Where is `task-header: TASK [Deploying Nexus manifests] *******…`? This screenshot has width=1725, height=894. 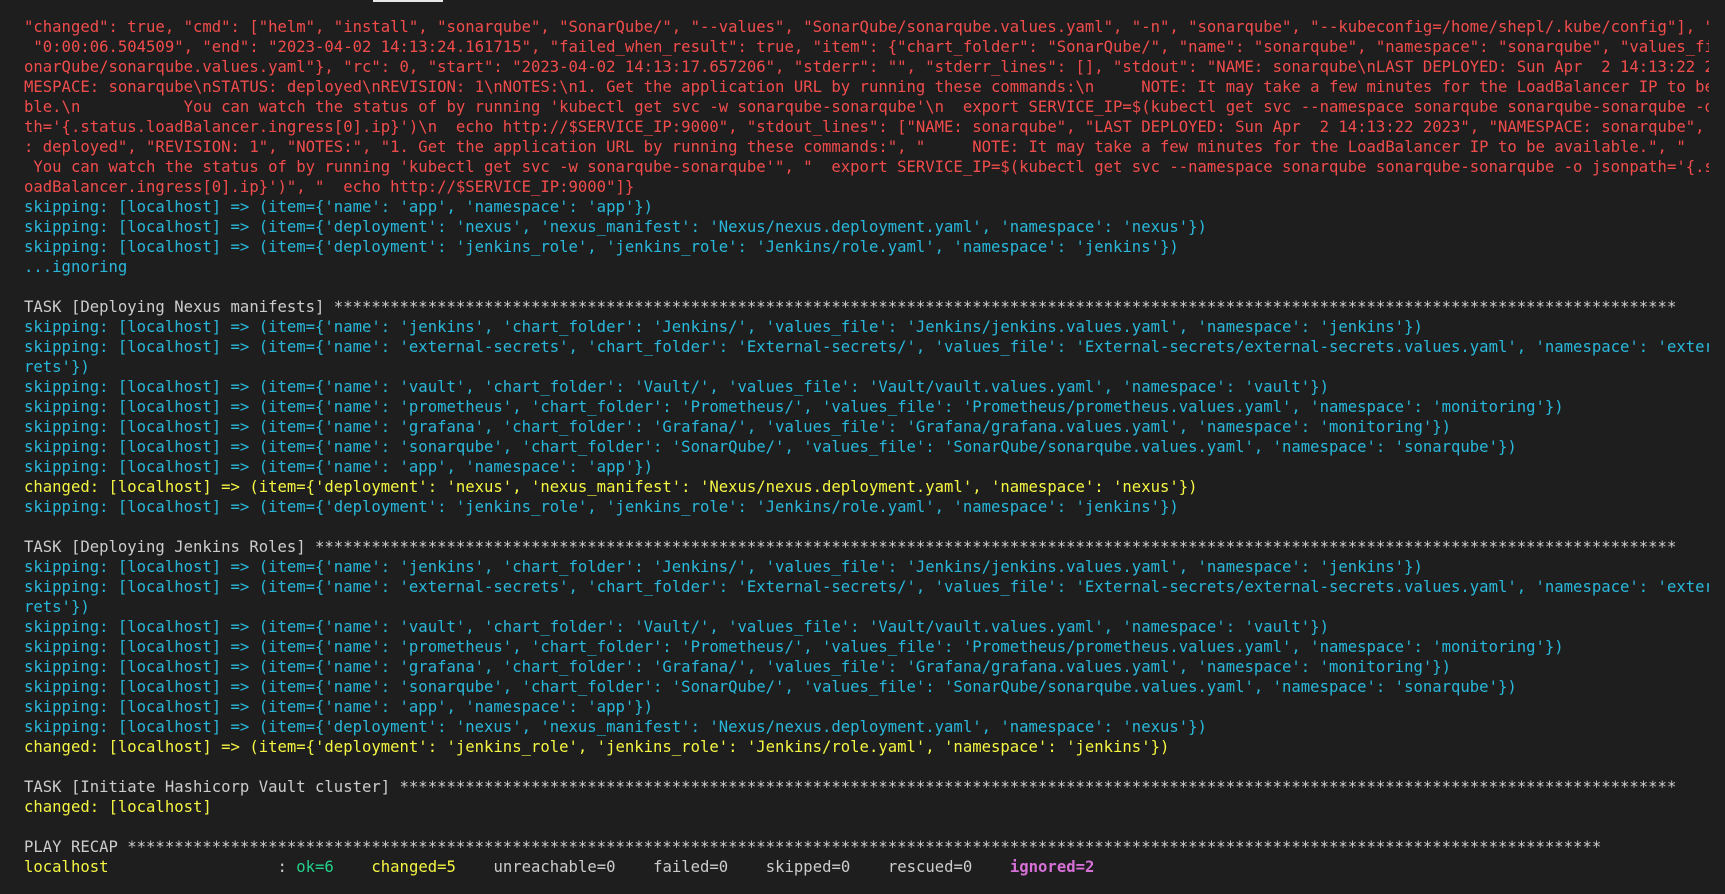 task-header: TASK [Deploying Nexus manifests] *******… is located at coordinates (850, 307).